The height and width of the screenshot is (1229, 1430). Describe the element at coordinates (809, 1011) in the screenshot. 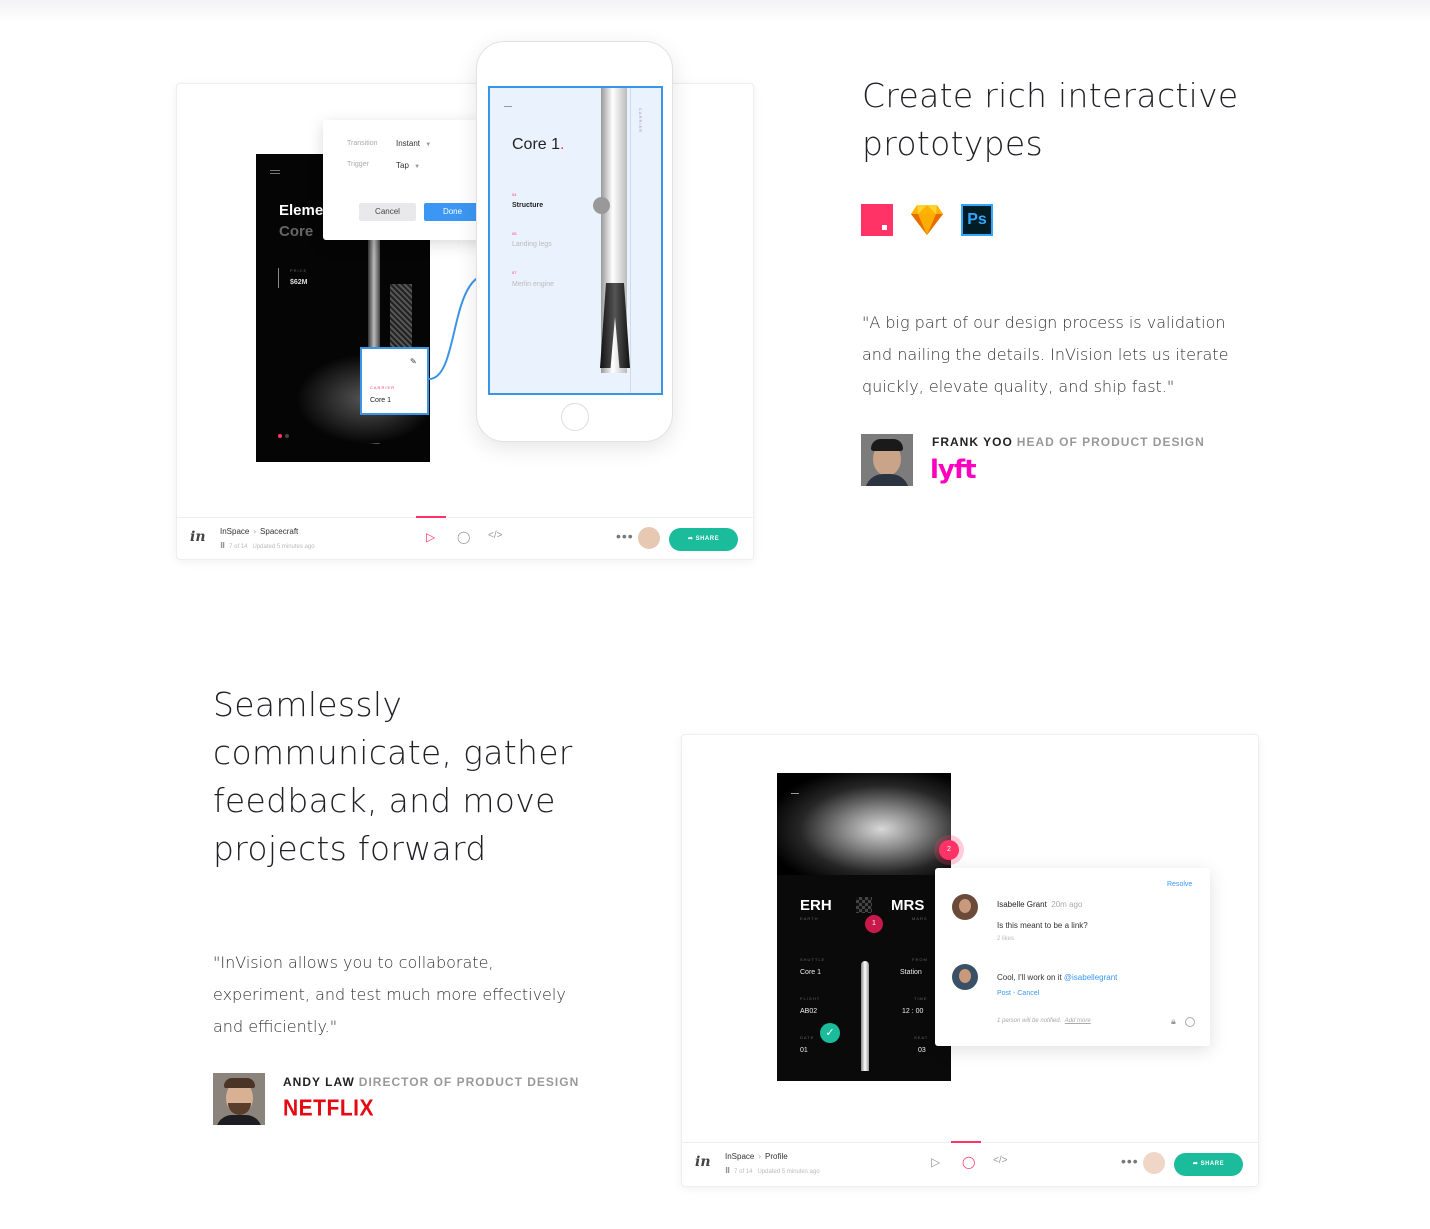

I see `field-value: AB02` at that location.